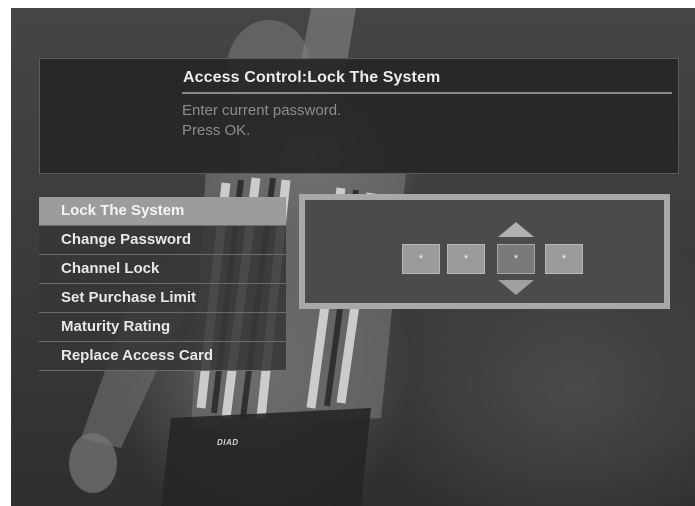  What do you see at coordinates (162, 240) in the screenshot?
I see `menu-item-change-password: Change Password` at bounding box center [162, 240].